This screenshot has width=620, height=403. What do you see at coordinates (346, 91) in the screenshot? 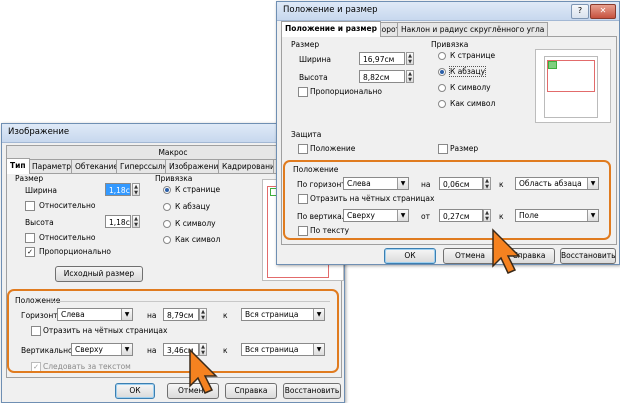
I see `pd-proportional-label: Пропорционально` at bounding box center [346, 91].